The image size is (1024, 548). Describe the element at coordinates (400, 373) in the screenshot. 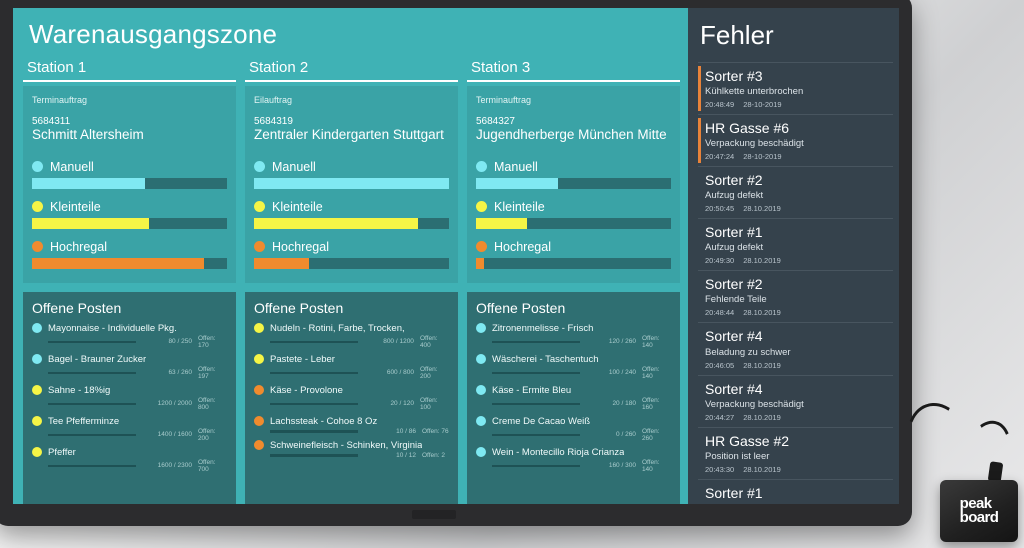

I see `item-quantity: 600 / 800` at that location.